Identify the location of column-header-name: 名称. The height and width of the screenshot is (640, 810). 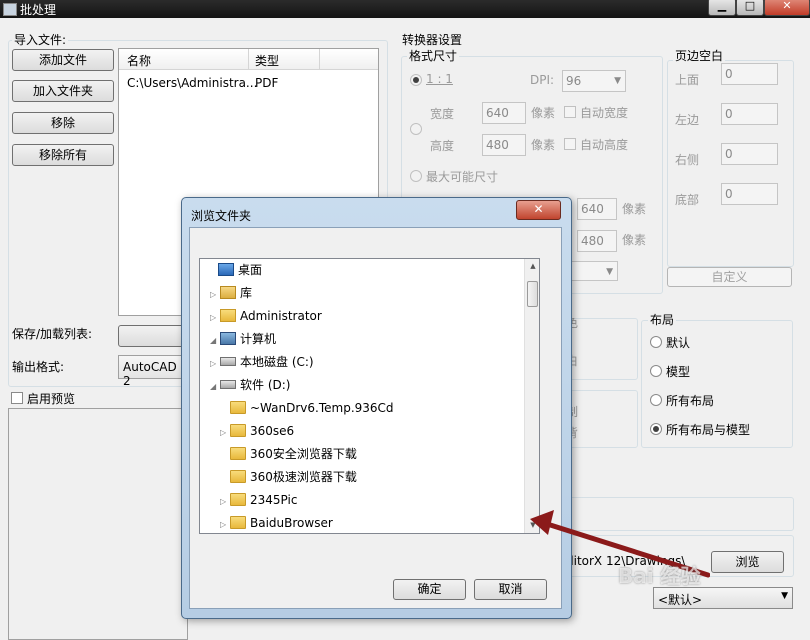
(139, 60).